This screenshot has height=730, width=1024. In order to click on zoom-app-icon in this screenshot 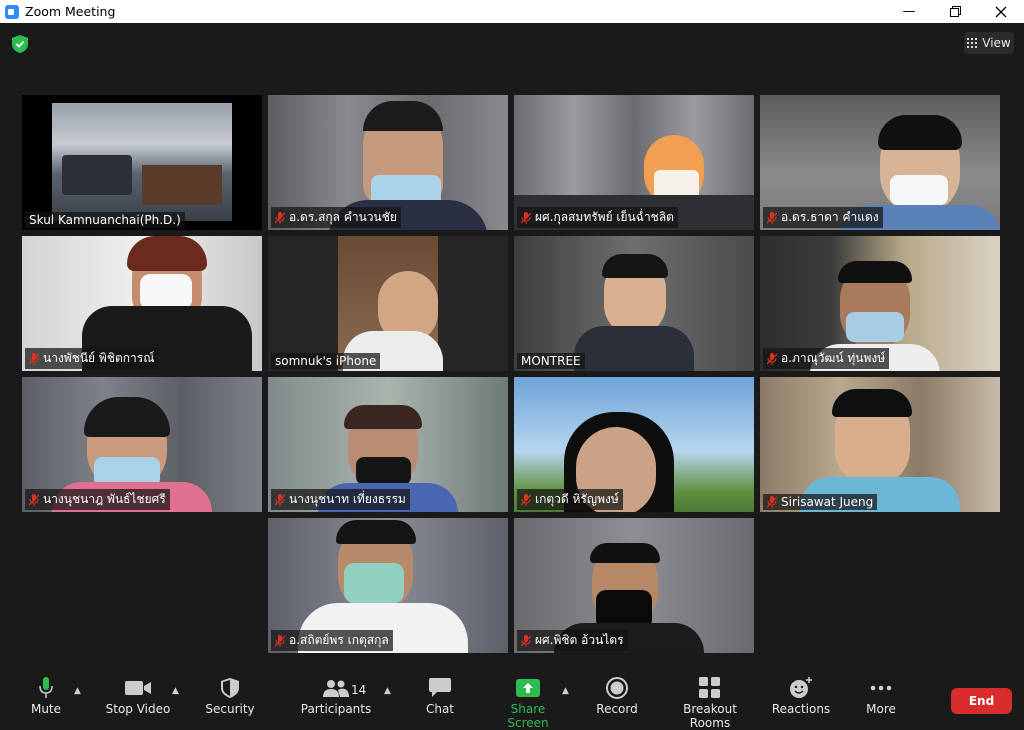, I will do `click(12, 11)`.